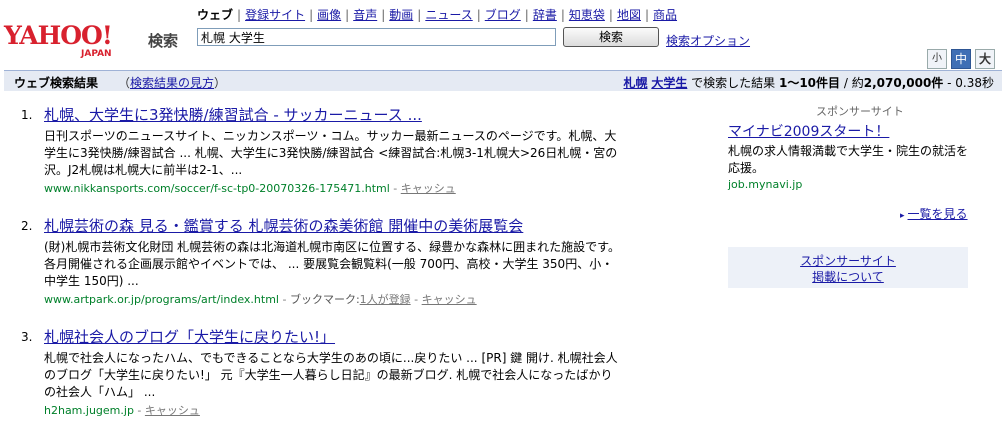 The width and height of the screenshot is (1005, 421). I want to click on result-number: 2., so click(27, 226).